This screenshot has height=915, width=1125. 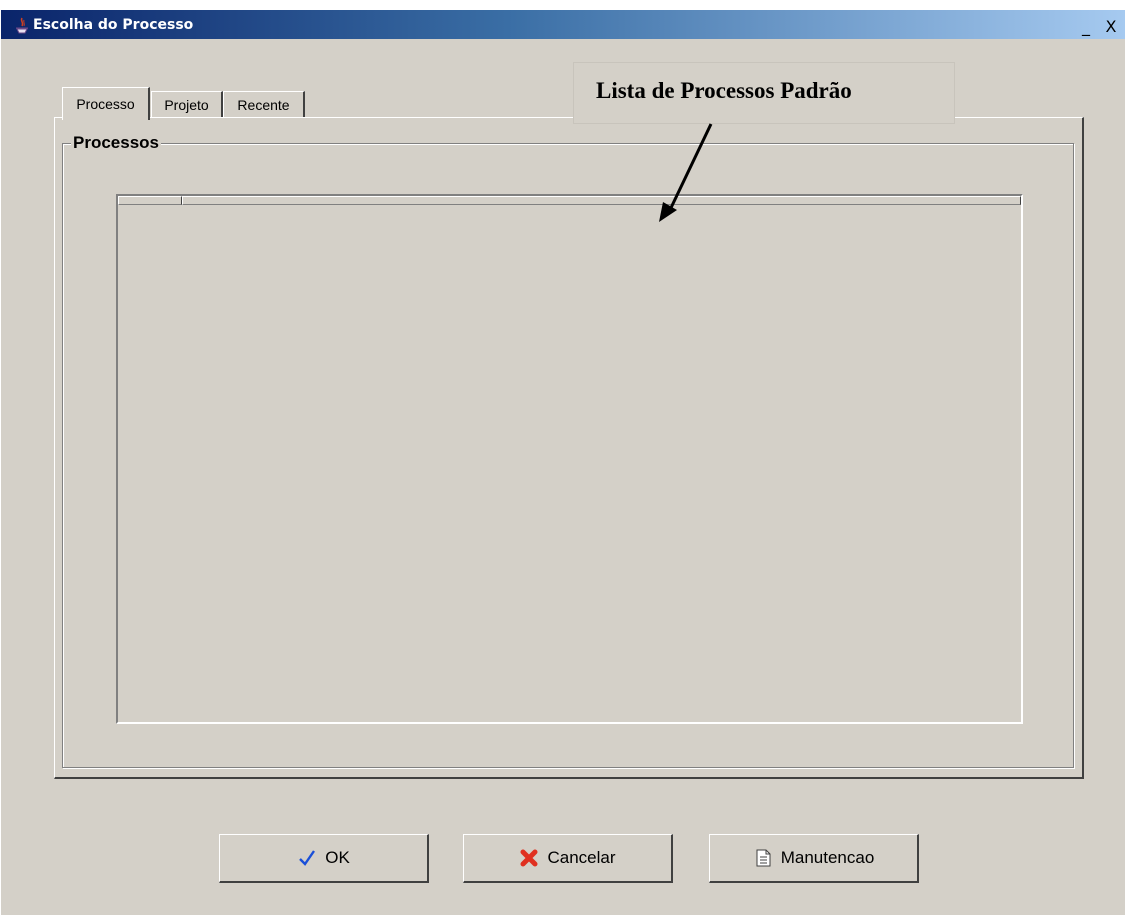 I want to click on ok-button: OK, so click(x=324, y=858).